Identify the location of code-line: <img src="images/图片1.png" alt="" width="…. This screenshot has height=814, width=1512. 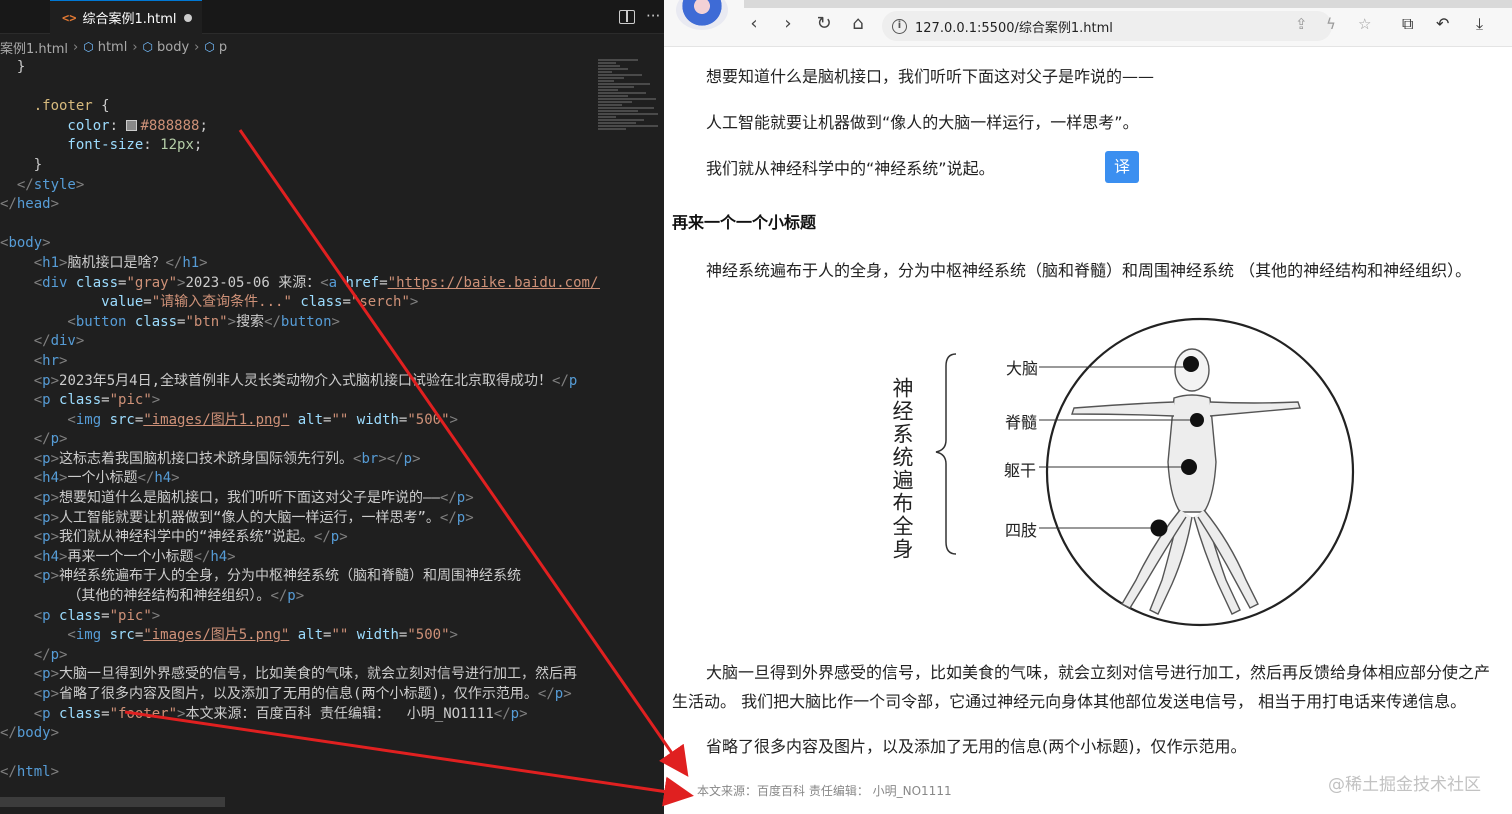
(300, 421).